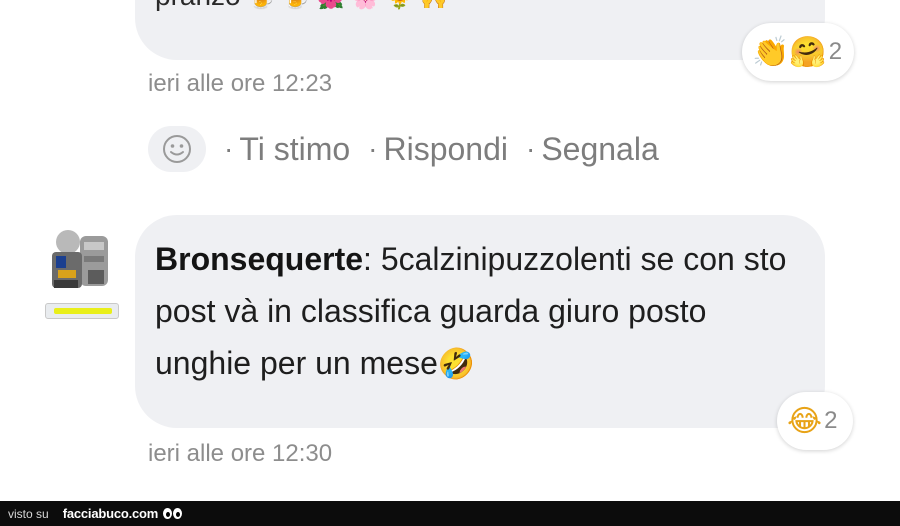  Describe the element at coordinates (259, 259) in the screenshot. I see `comment-author: Bronsequerte` at that location.